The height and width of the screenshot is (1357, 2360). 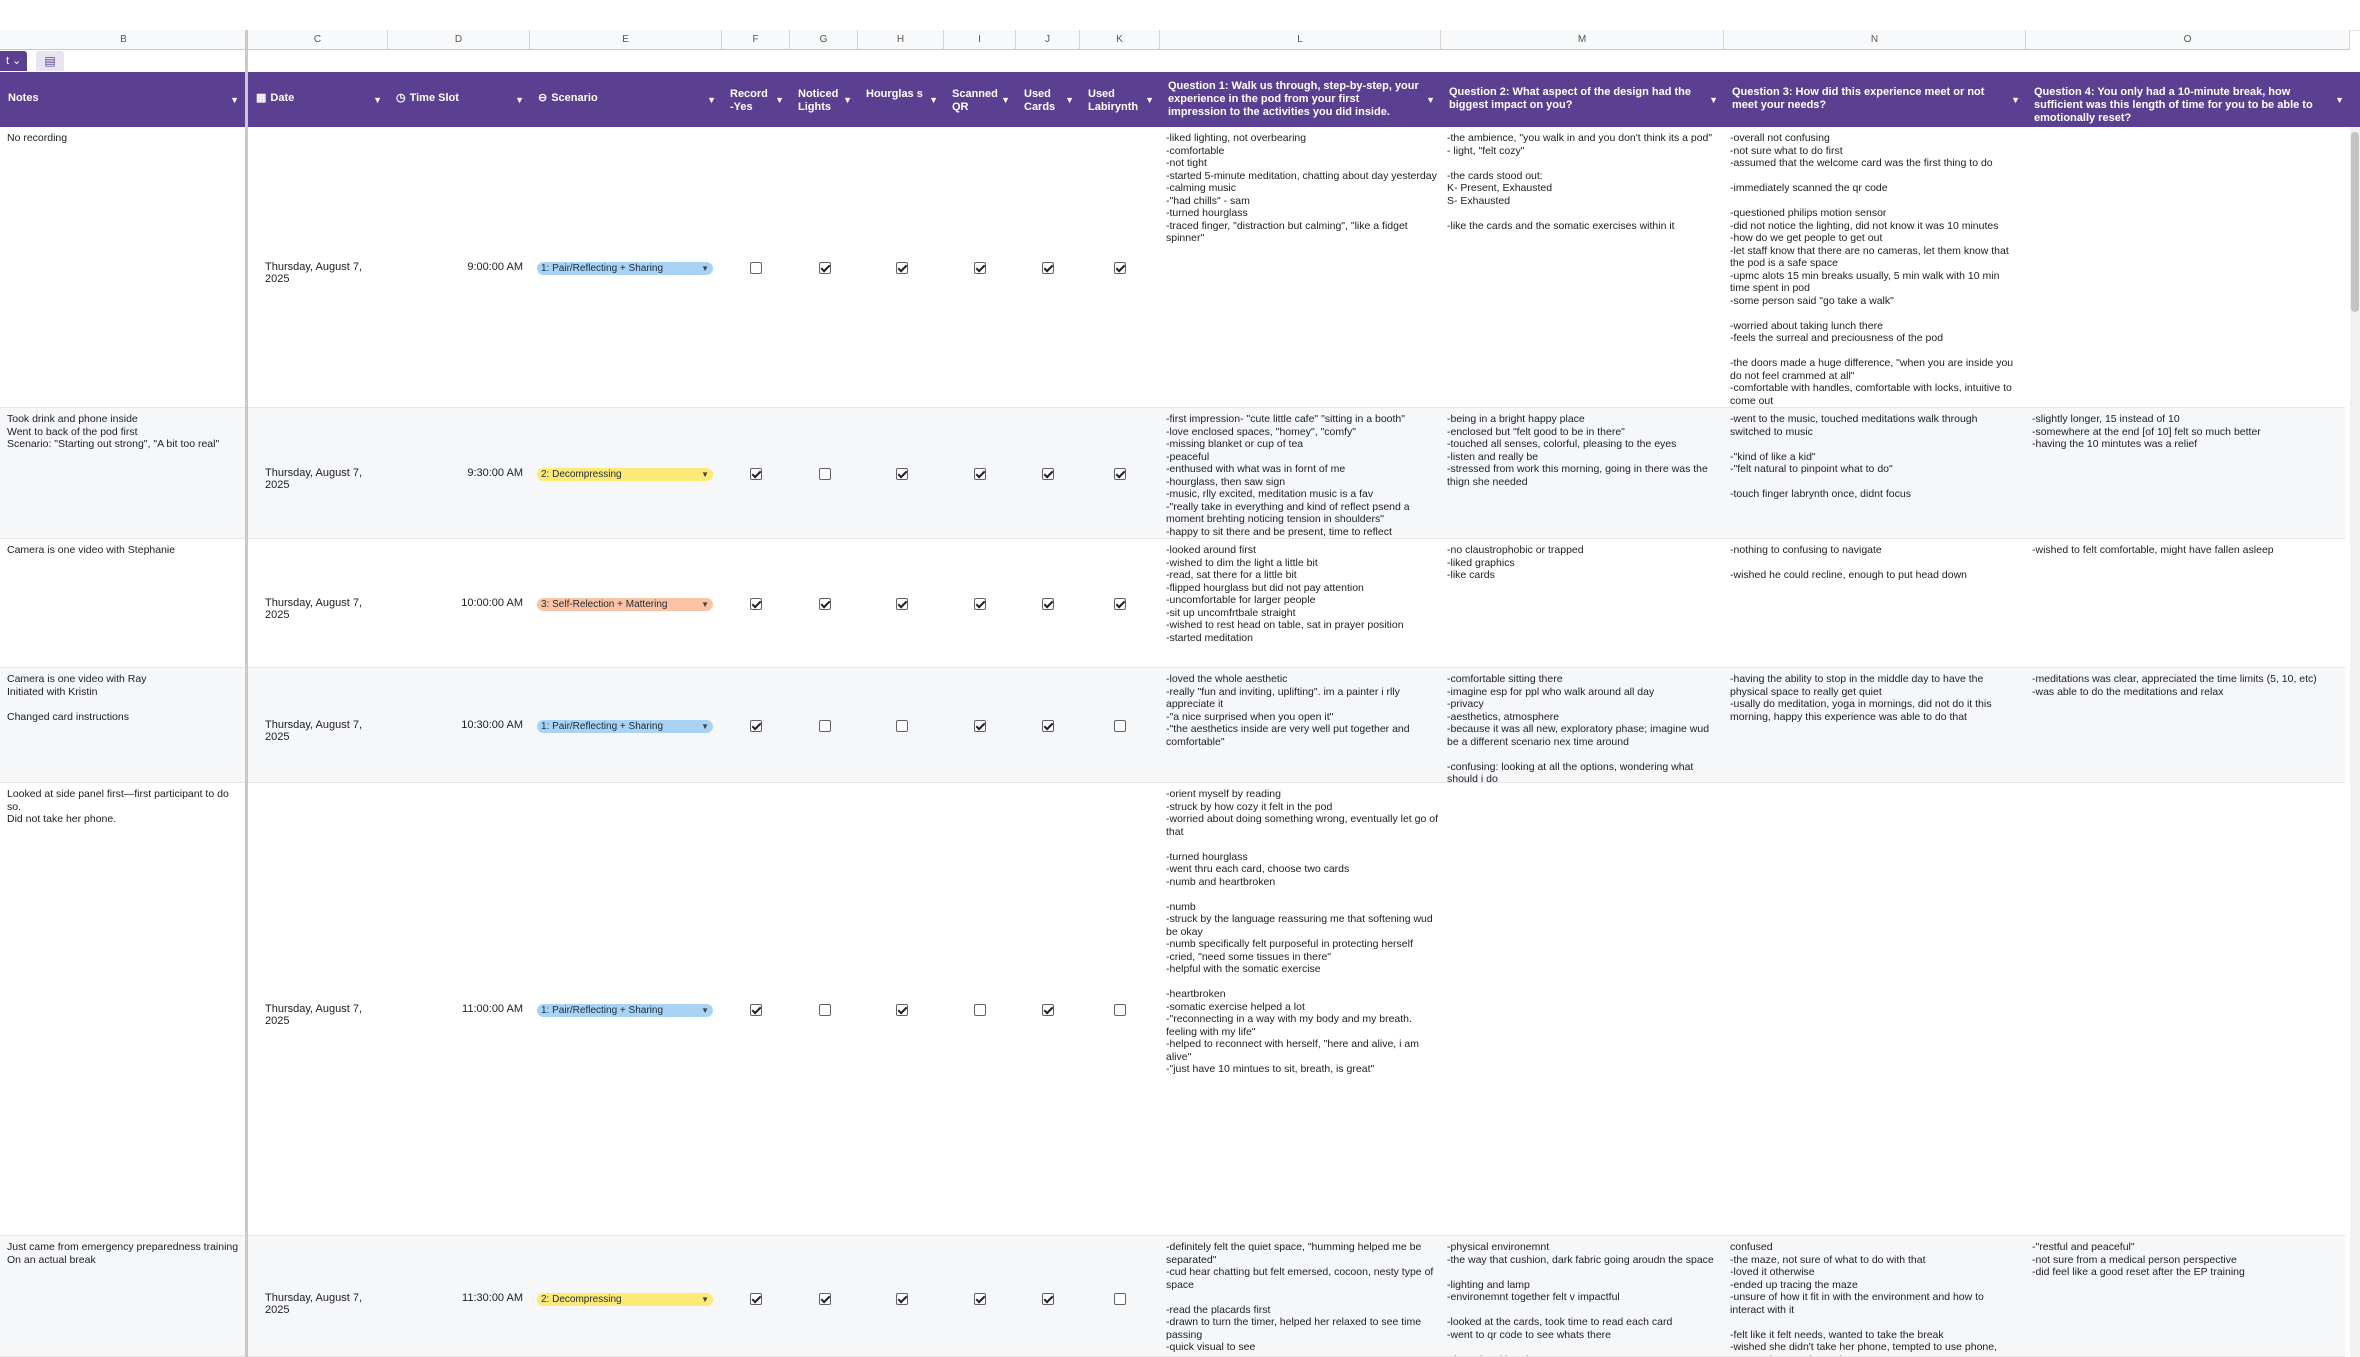 I want to click on column-letter-h: H, so click(x=901, y=40).